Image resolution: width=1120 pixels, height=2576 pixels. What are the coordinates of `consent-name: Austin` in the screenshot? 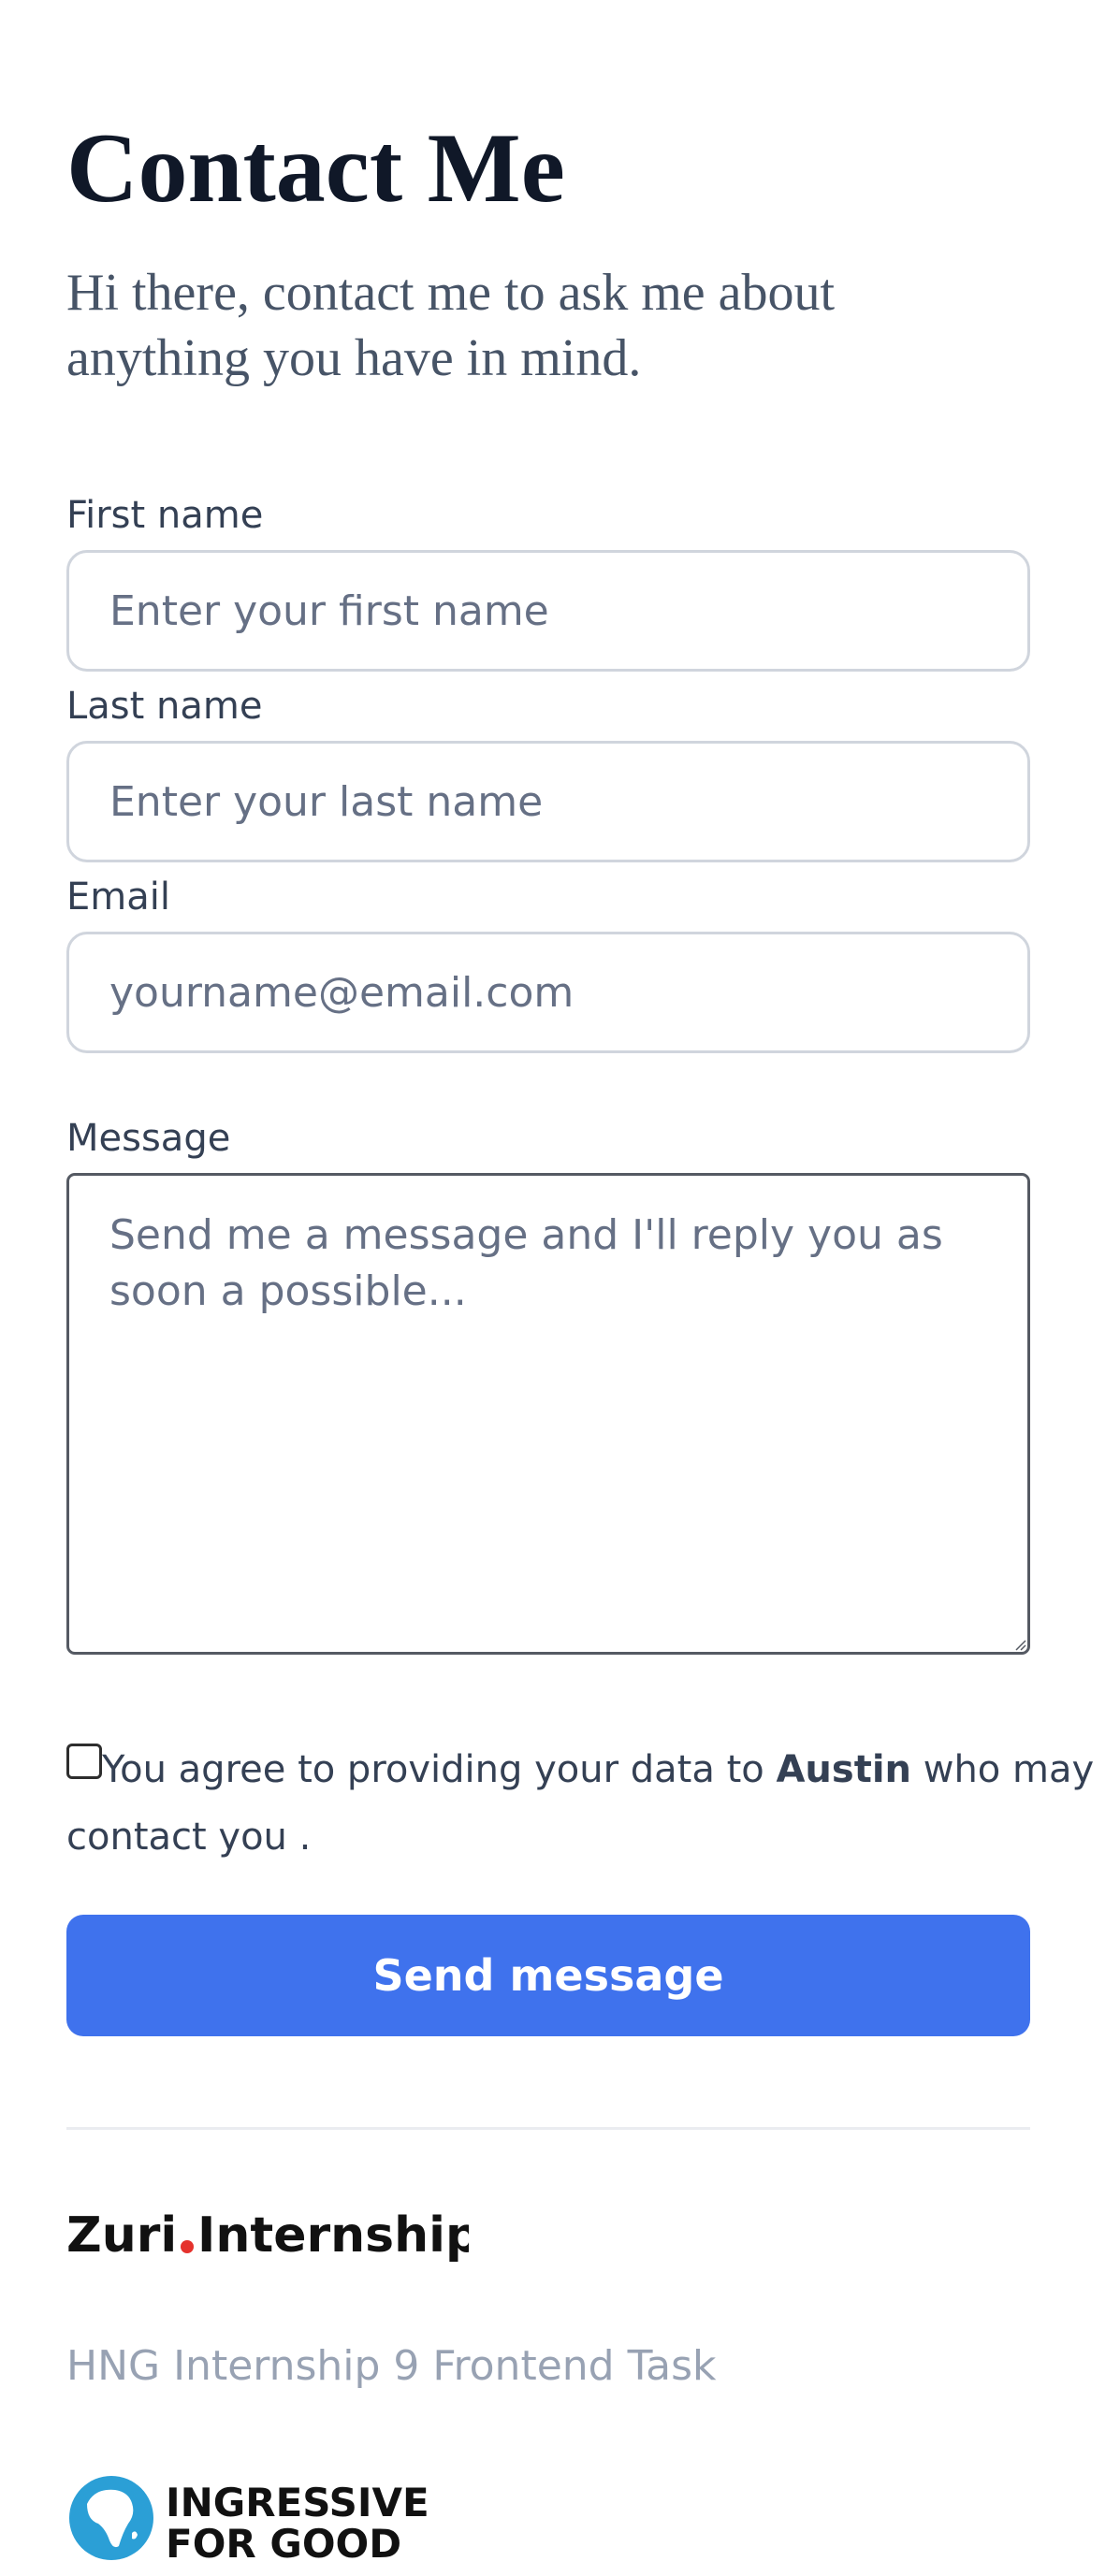 It's located at (844, 1769).